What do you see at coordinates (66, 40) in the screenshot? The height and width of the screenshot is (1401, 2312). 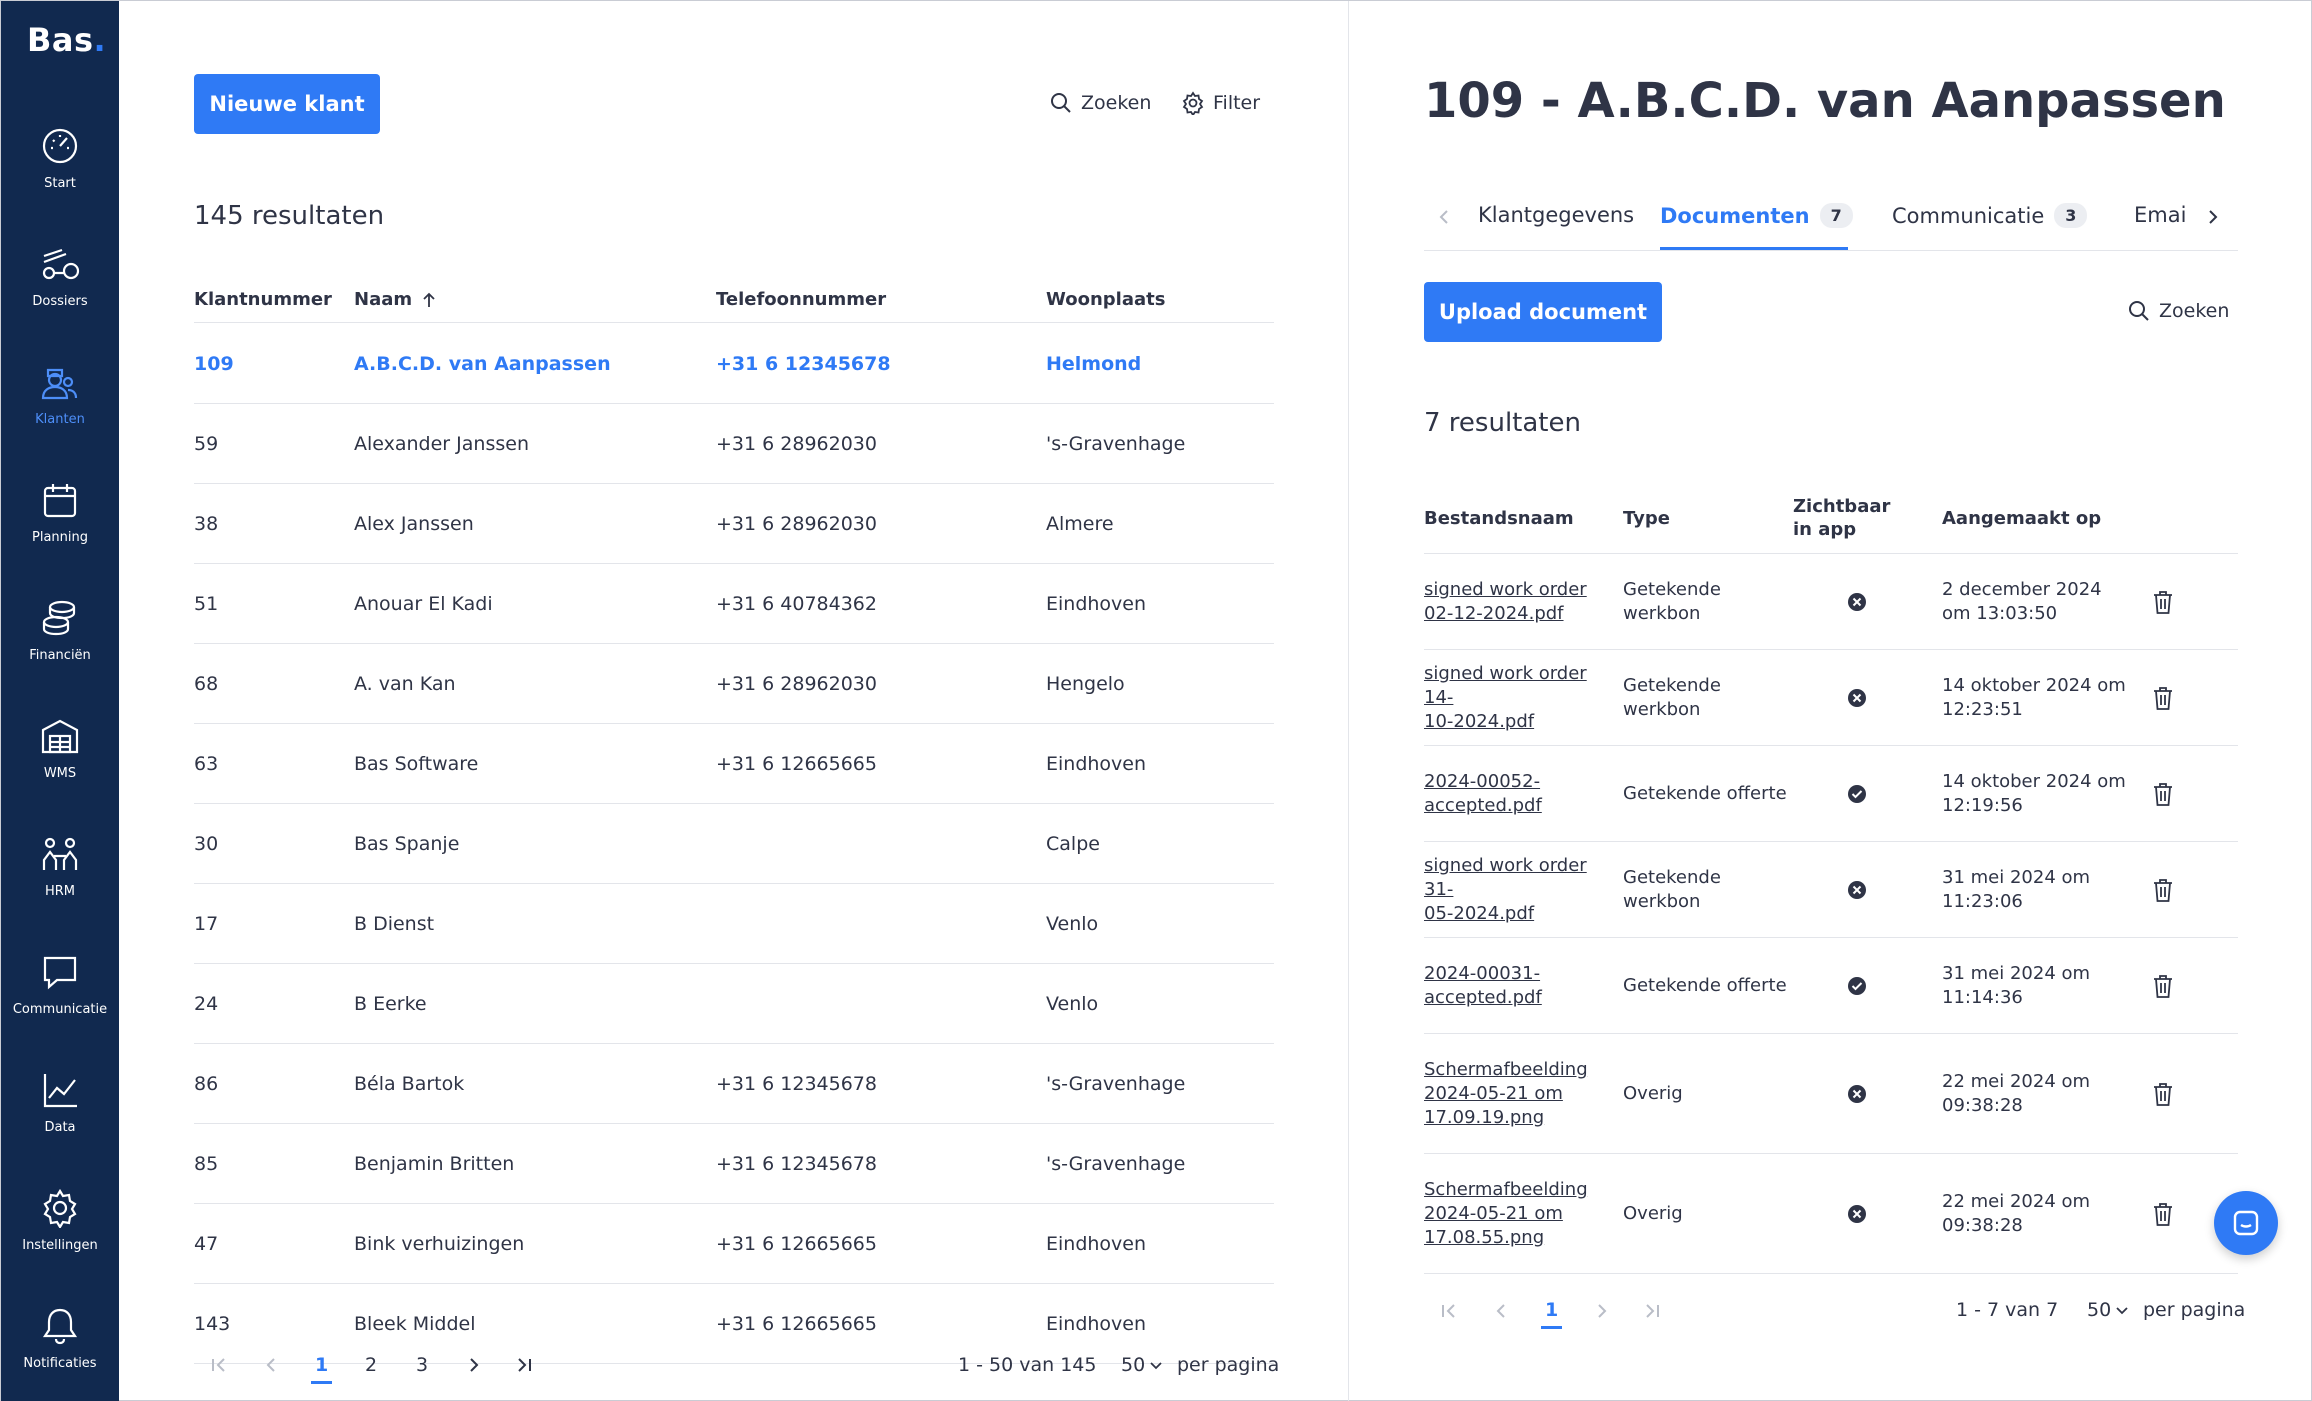 I see `logo: Bas.` at bounding box center [66, 40].